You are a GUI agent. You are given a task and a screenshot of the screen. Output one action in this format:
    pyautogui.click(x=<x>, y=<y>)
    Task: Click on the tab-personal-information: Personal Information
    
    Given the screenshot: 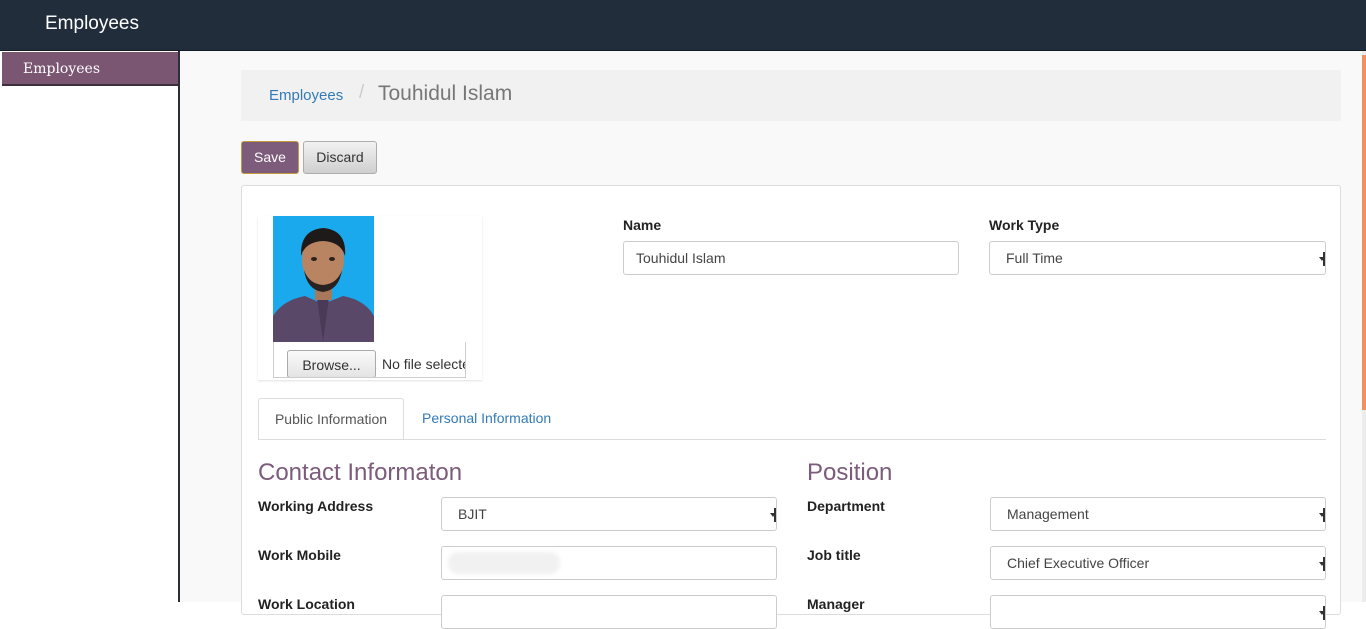 What is the action you would take?
    pyautogui.click(x=486, y=419)
    